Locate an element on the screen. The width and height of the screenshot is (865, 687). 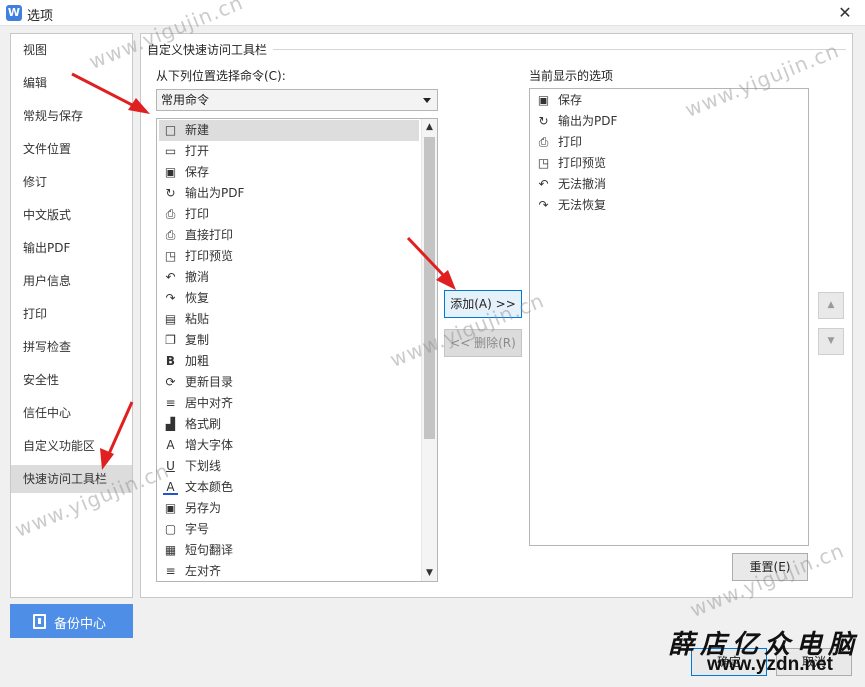
move-up-icon: ▲ is located at coordinates (831, 305).